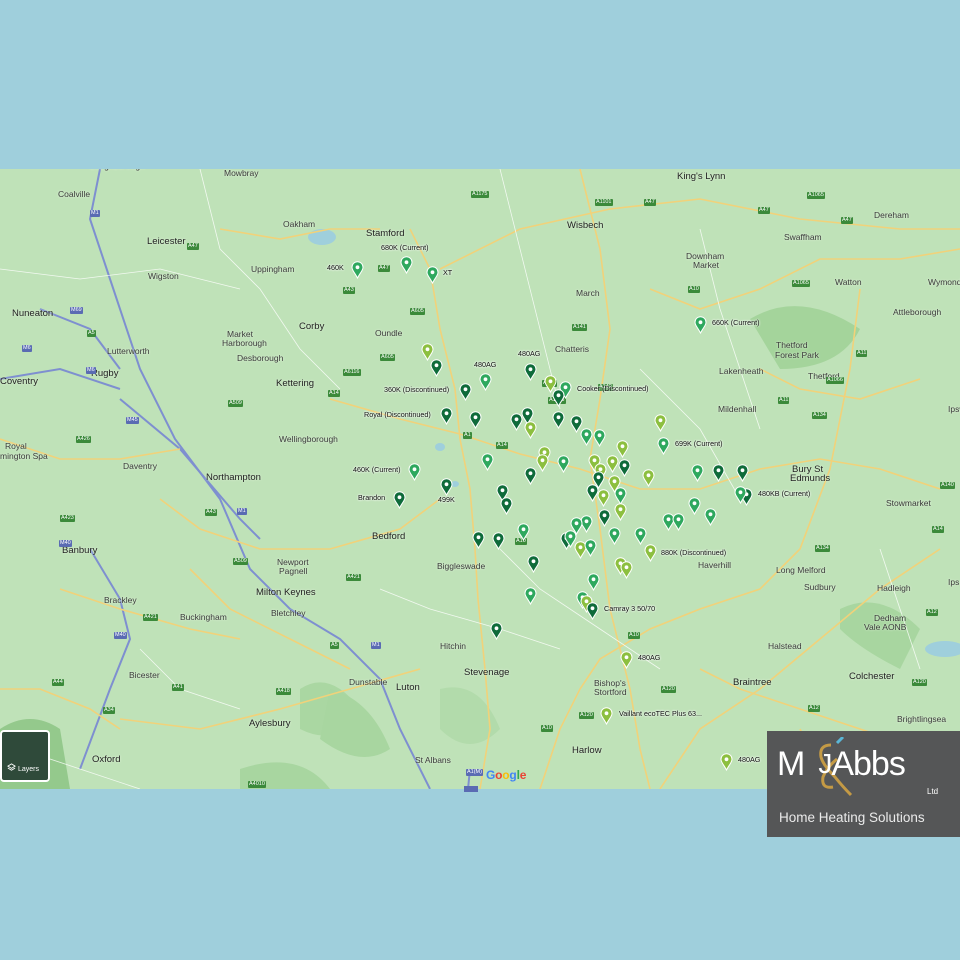 The image size is (960, 960). What do you see at coordinates (242, 511) in the screenshot?
I see `road-shield: M1` at bounding box center [242, 511].